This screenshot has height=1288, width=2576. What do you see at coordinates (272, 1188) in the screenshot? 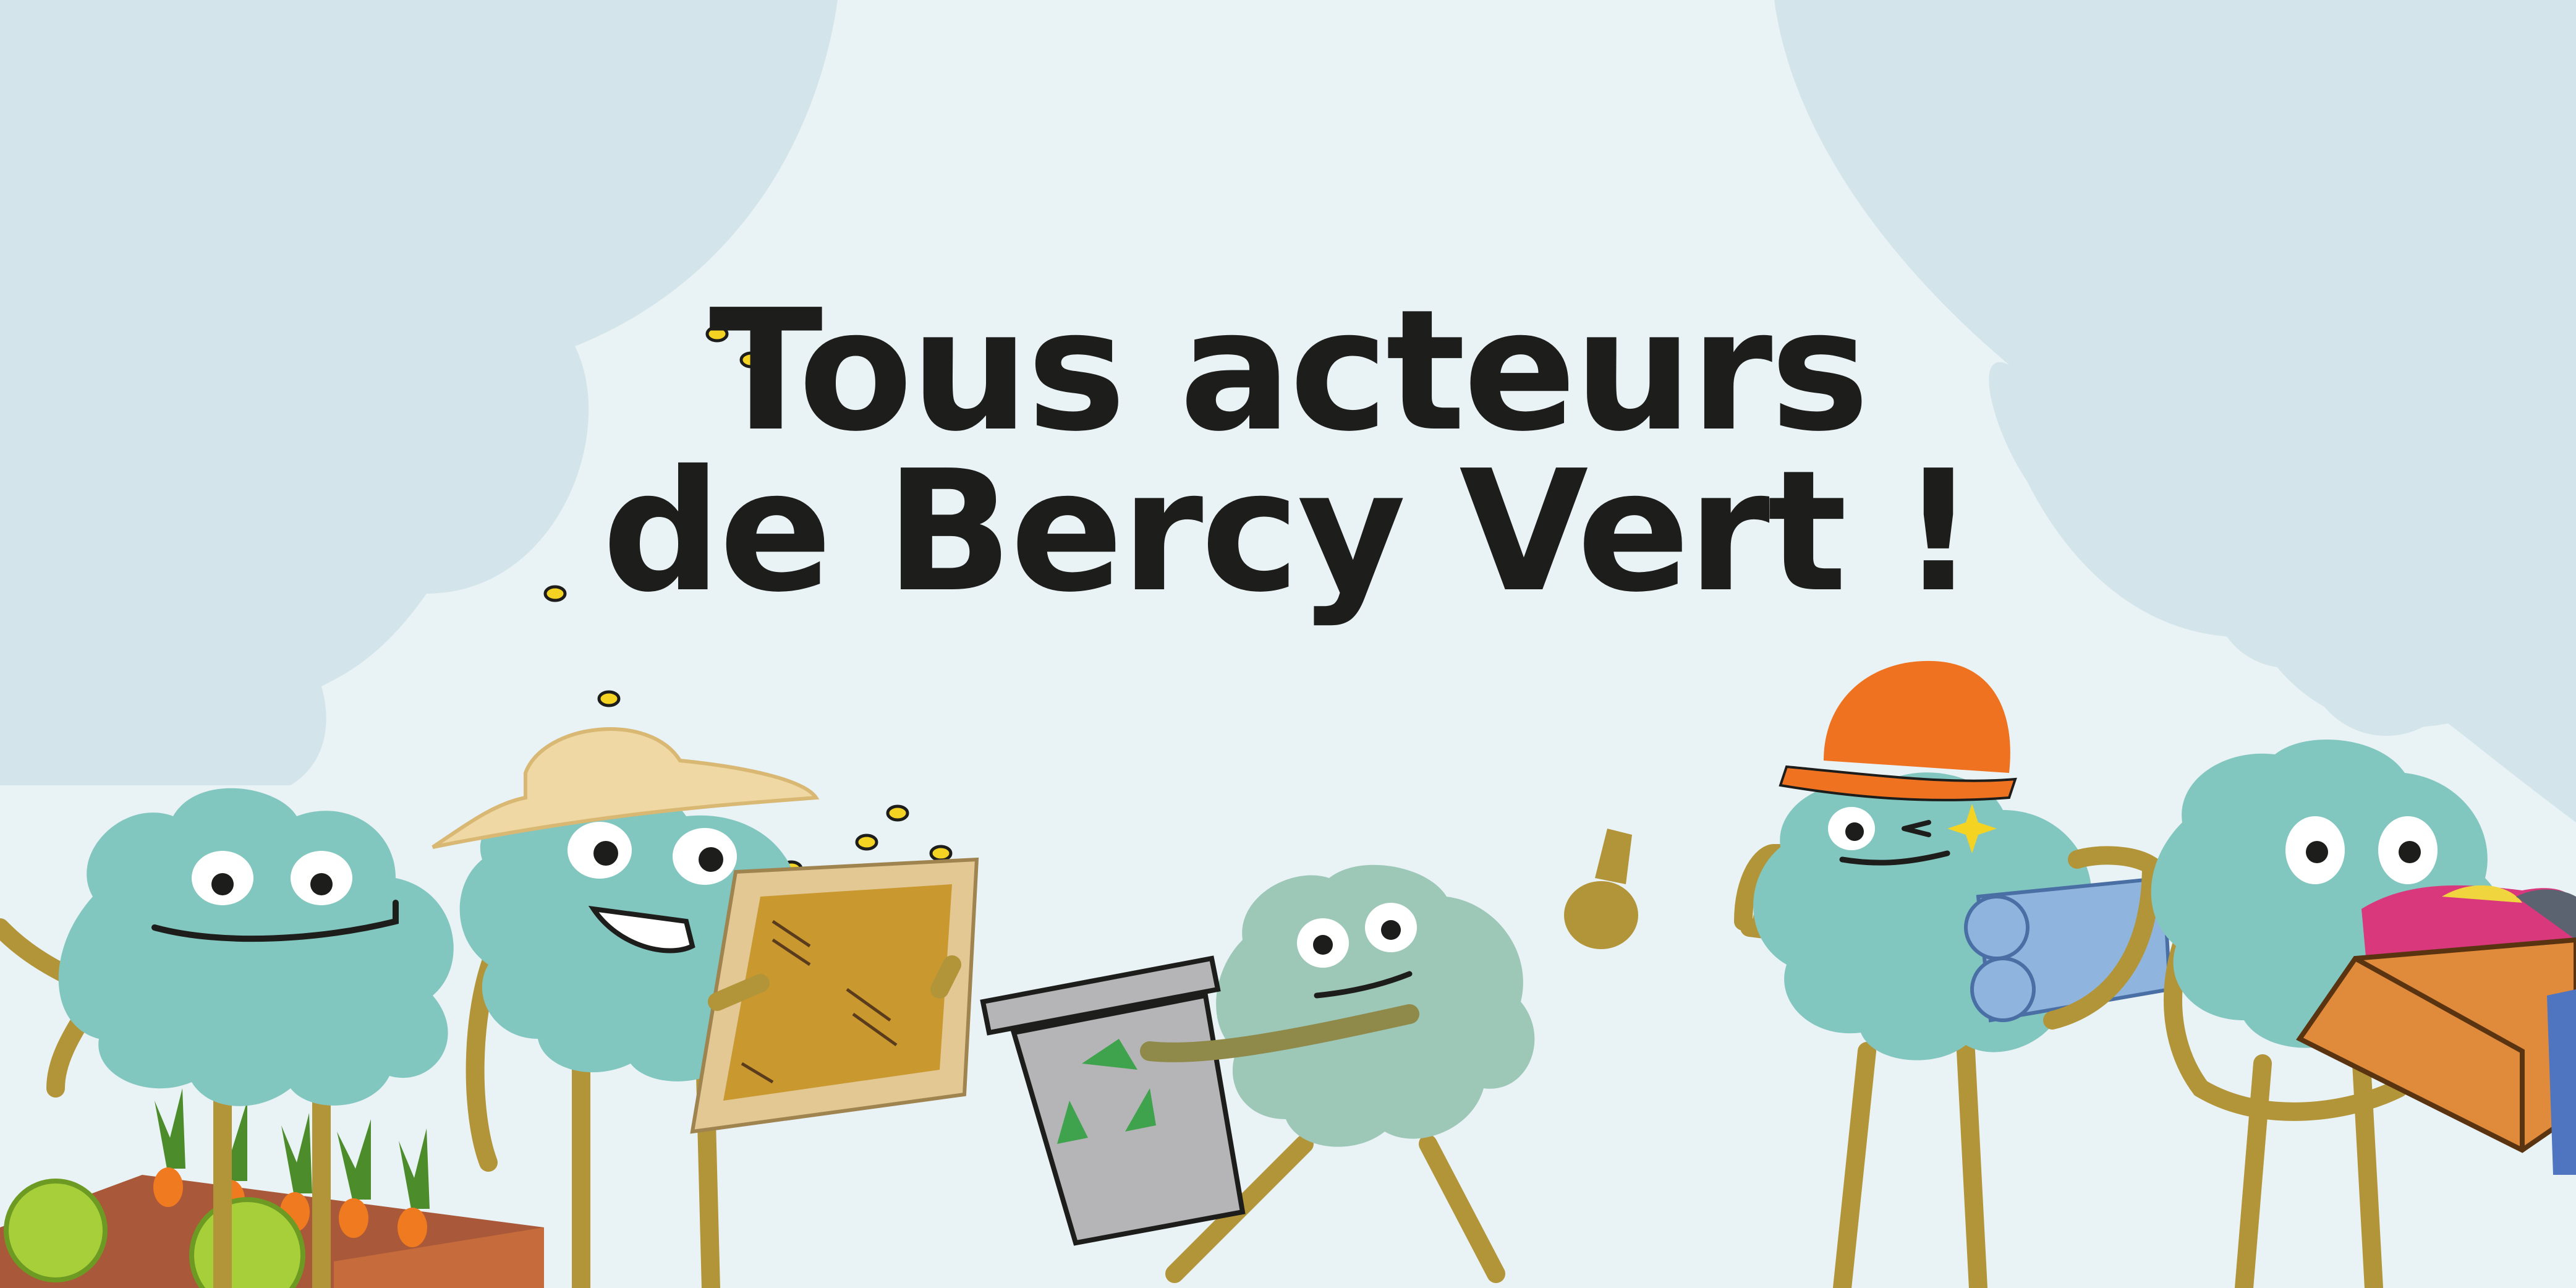
I see `vegetable-garden-bed` at bounding box center [272, 1188].